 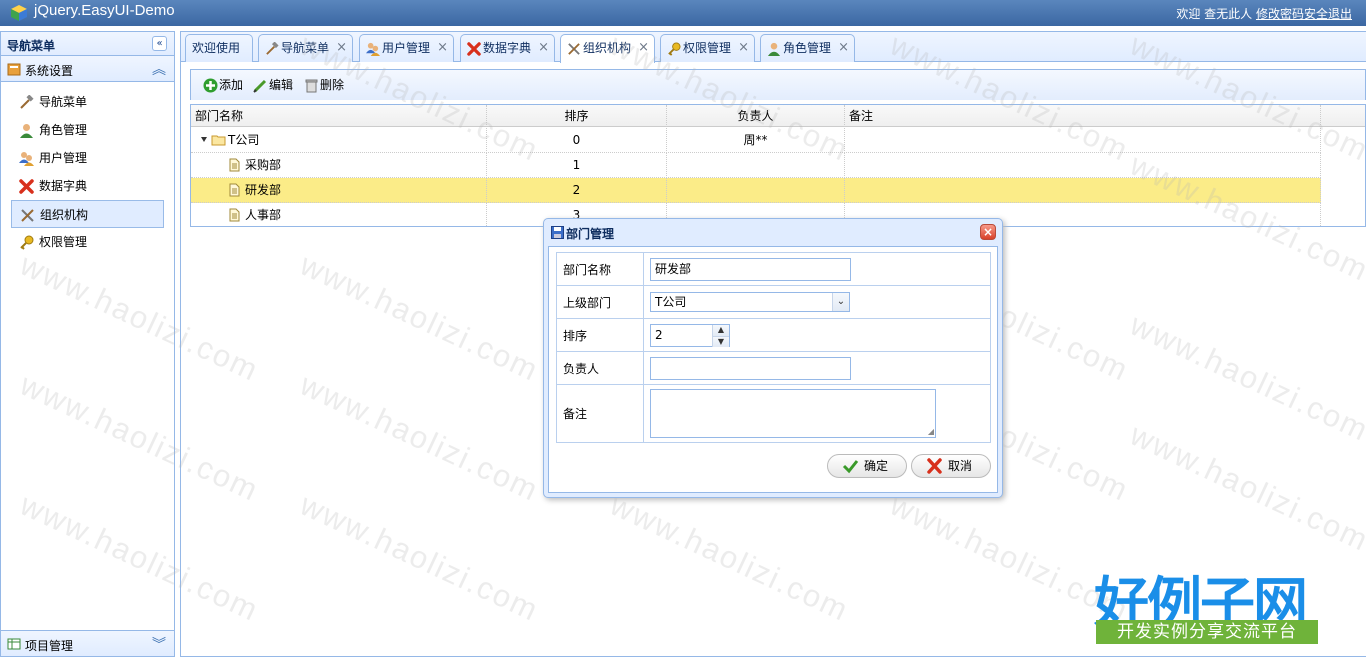 What do you see at coordinates (934, 466) in the screenshot?
I see `cancel-x-icon` at bounding box center [934, 466].